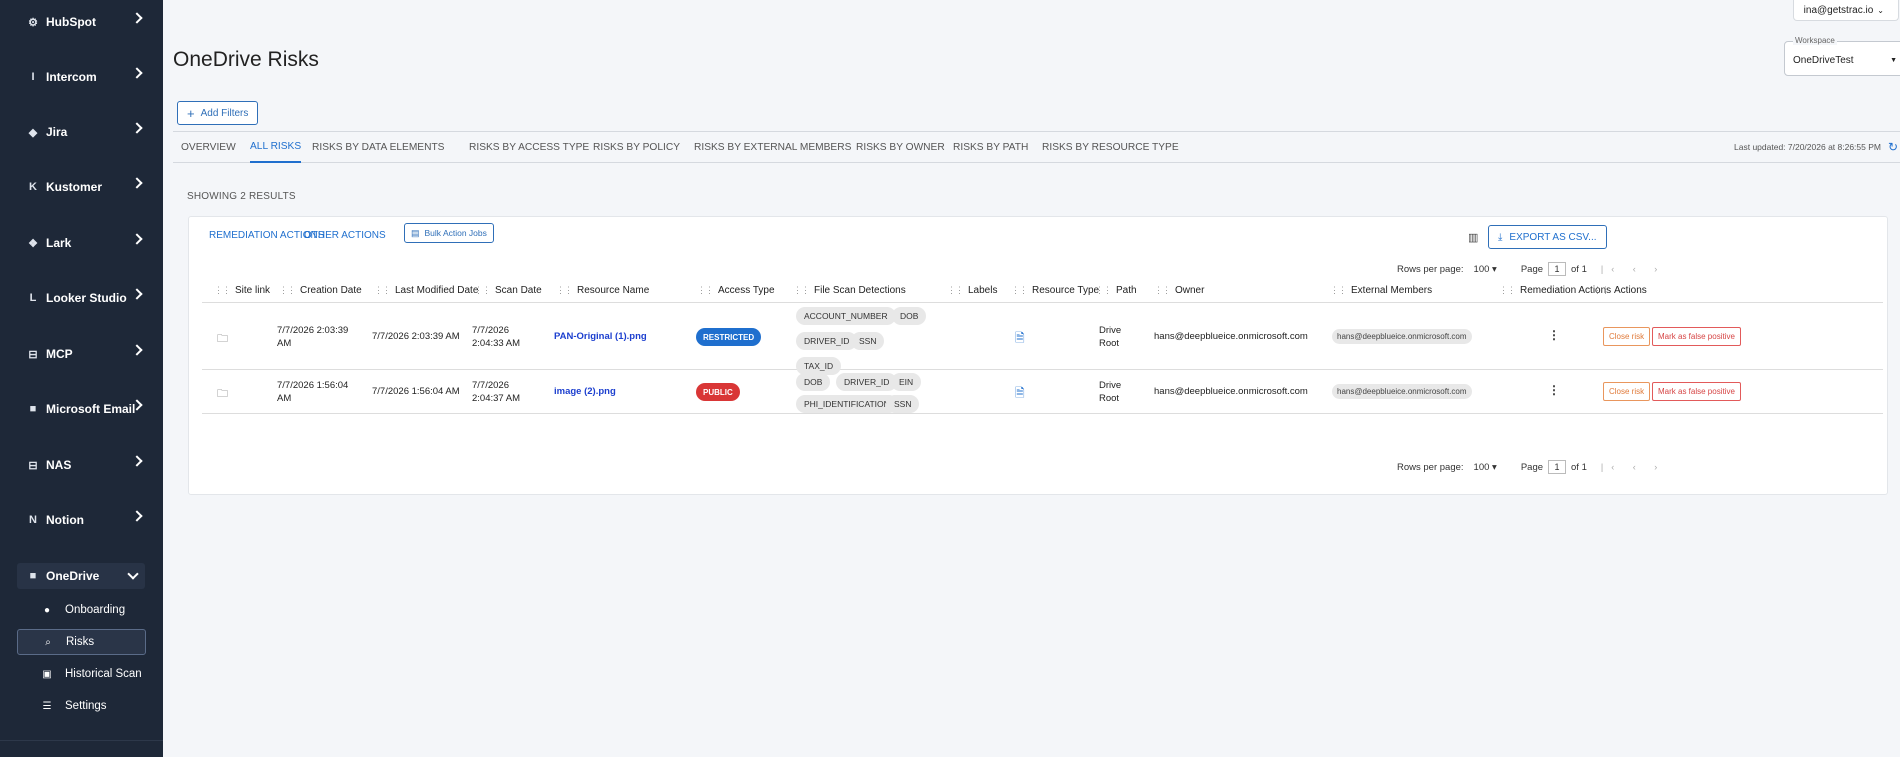 This screenshot has height=757, width=1900. I want to click on tab-risks-by-data-elements: RISKS BY DATA ELEMENTS, so click(378, 147).